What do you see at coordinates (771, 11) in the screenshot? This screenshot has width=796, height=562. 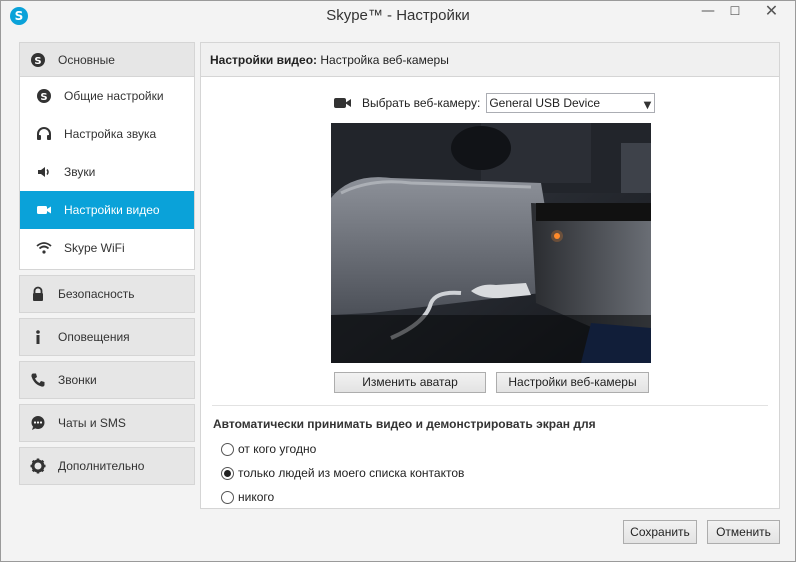 I see `close-button: ✕` at bounding box center [771, 11].